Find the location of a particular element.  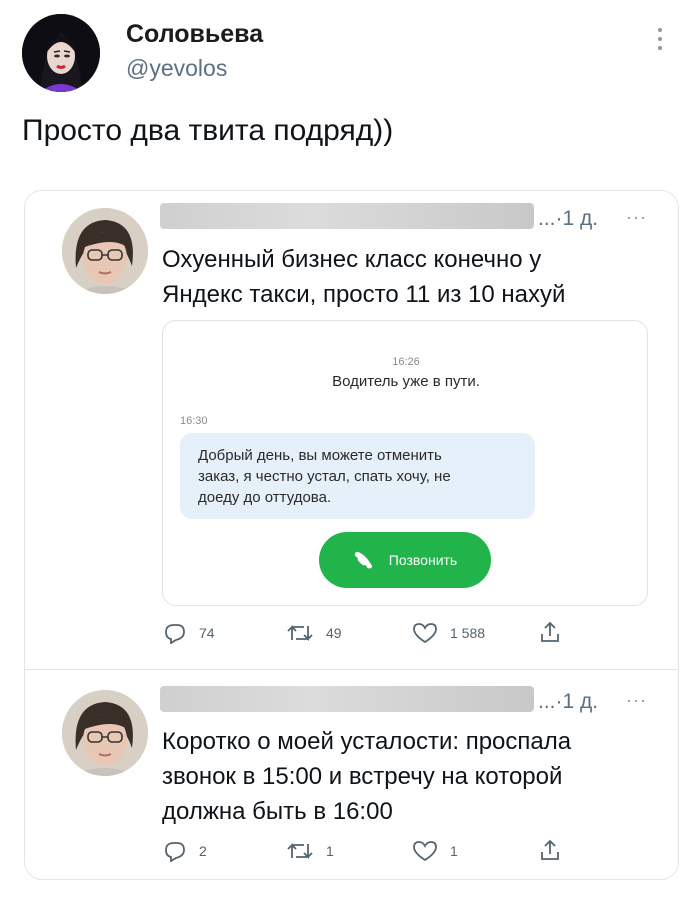

retweet-button: 1 is located at coordinates (310, 851).